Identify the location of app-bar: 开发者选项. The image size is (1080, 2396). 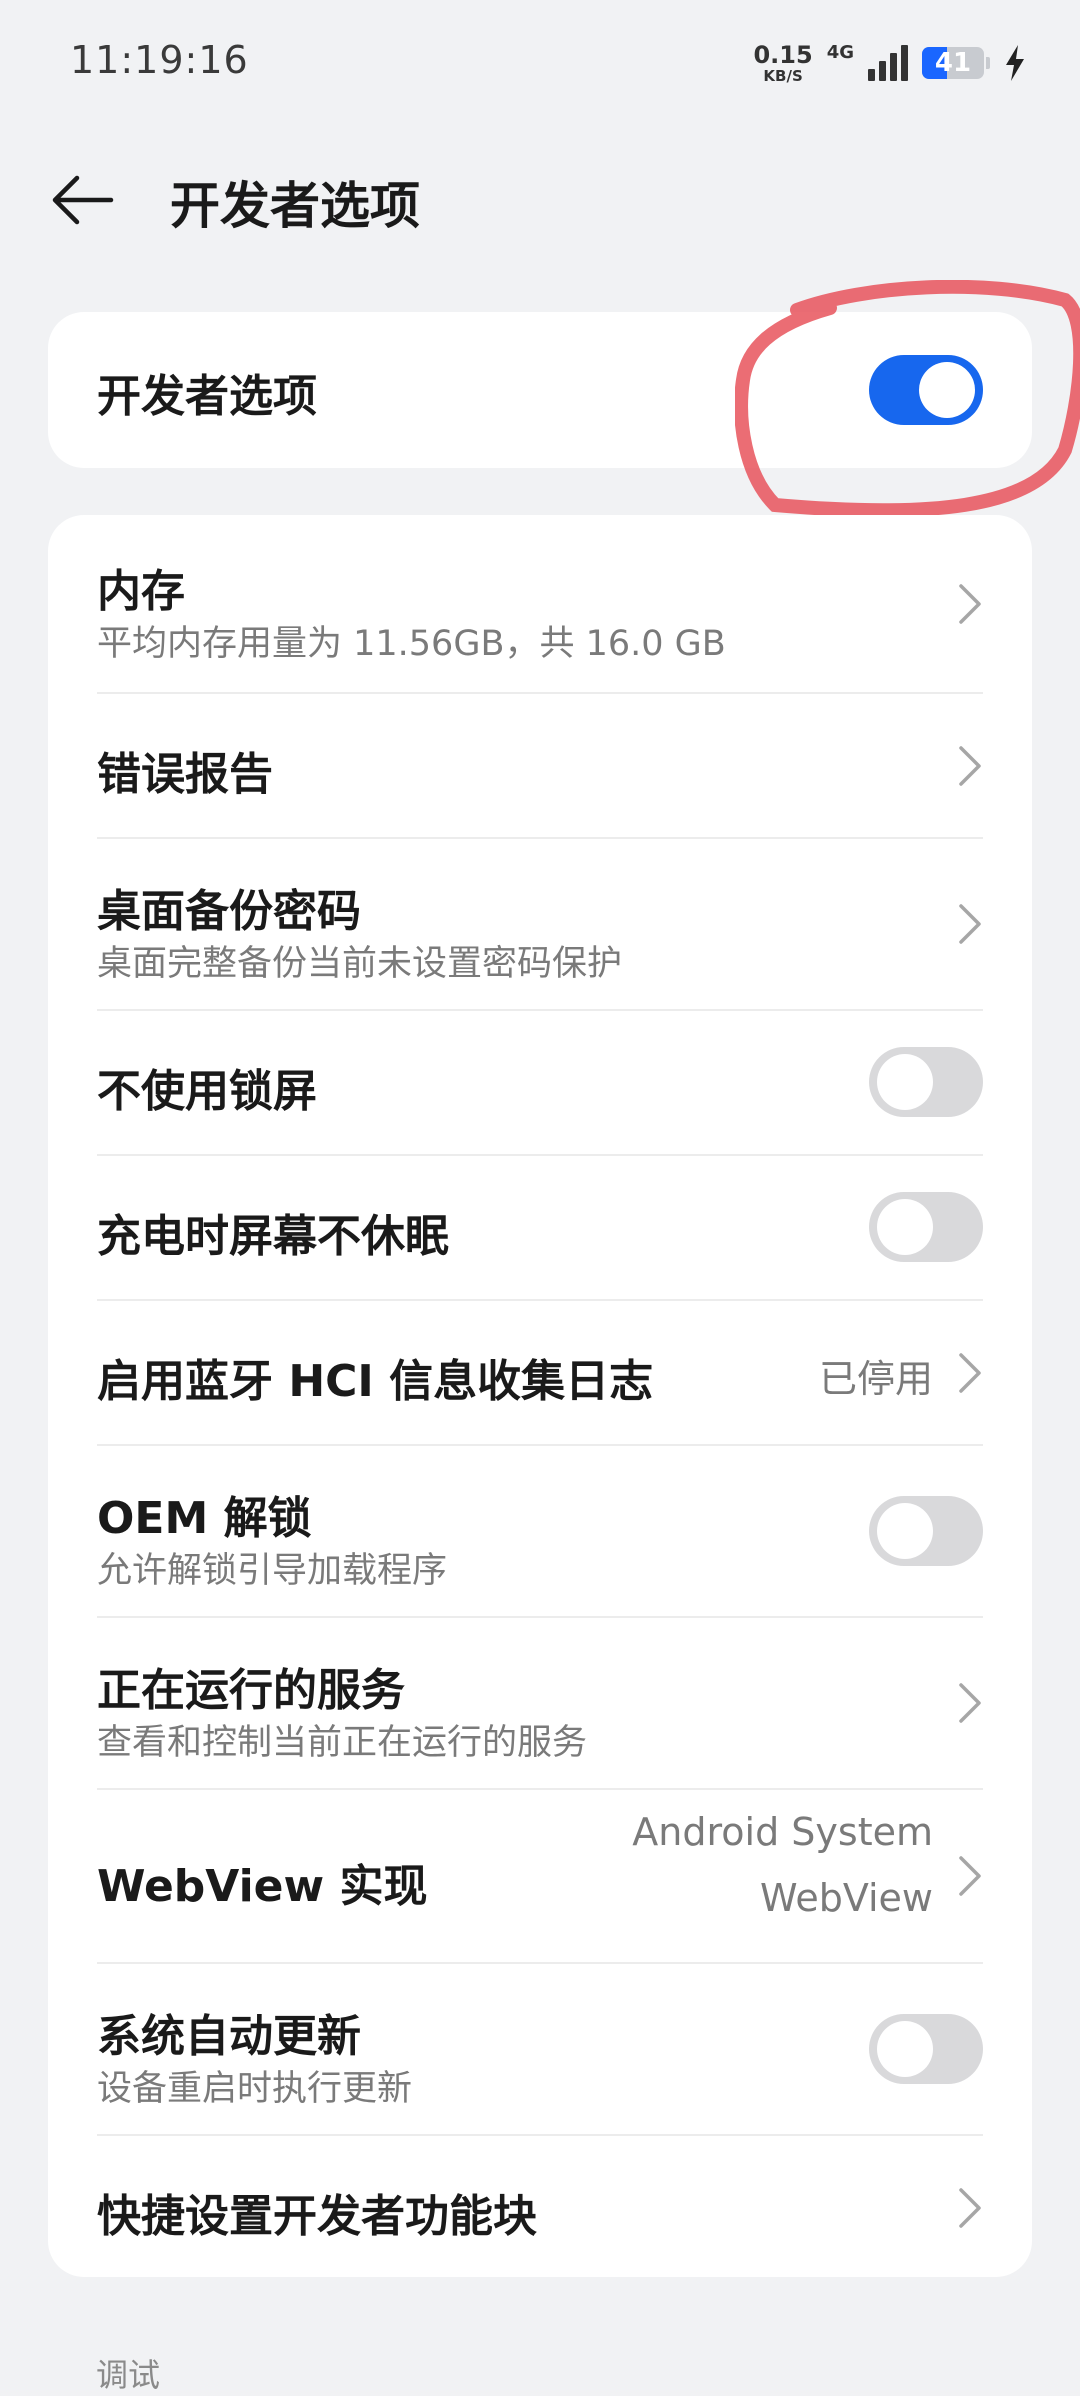
(540, 200).